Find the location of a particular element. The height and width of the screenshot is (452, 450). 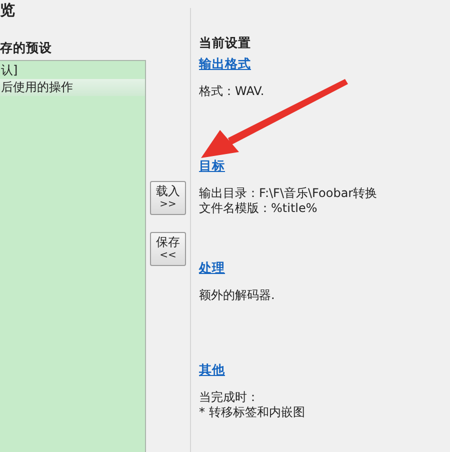

section-link: 输出格式 is located at coordinates (225, 64).